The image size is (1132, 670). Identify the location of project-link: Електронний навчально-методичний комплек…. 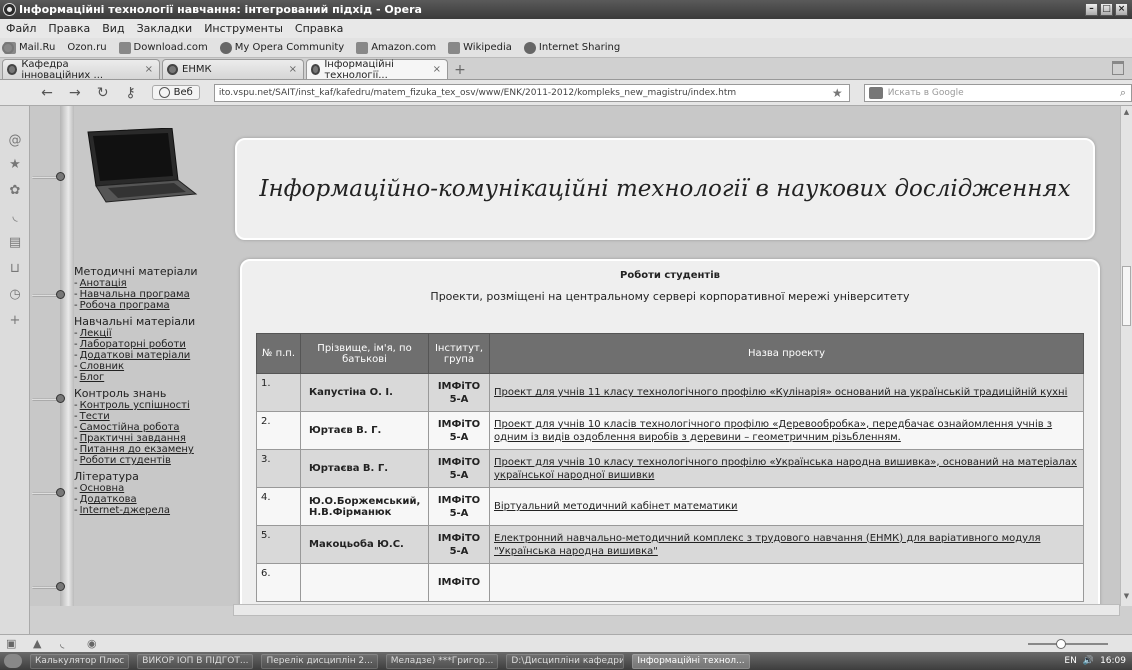
(767, 545).